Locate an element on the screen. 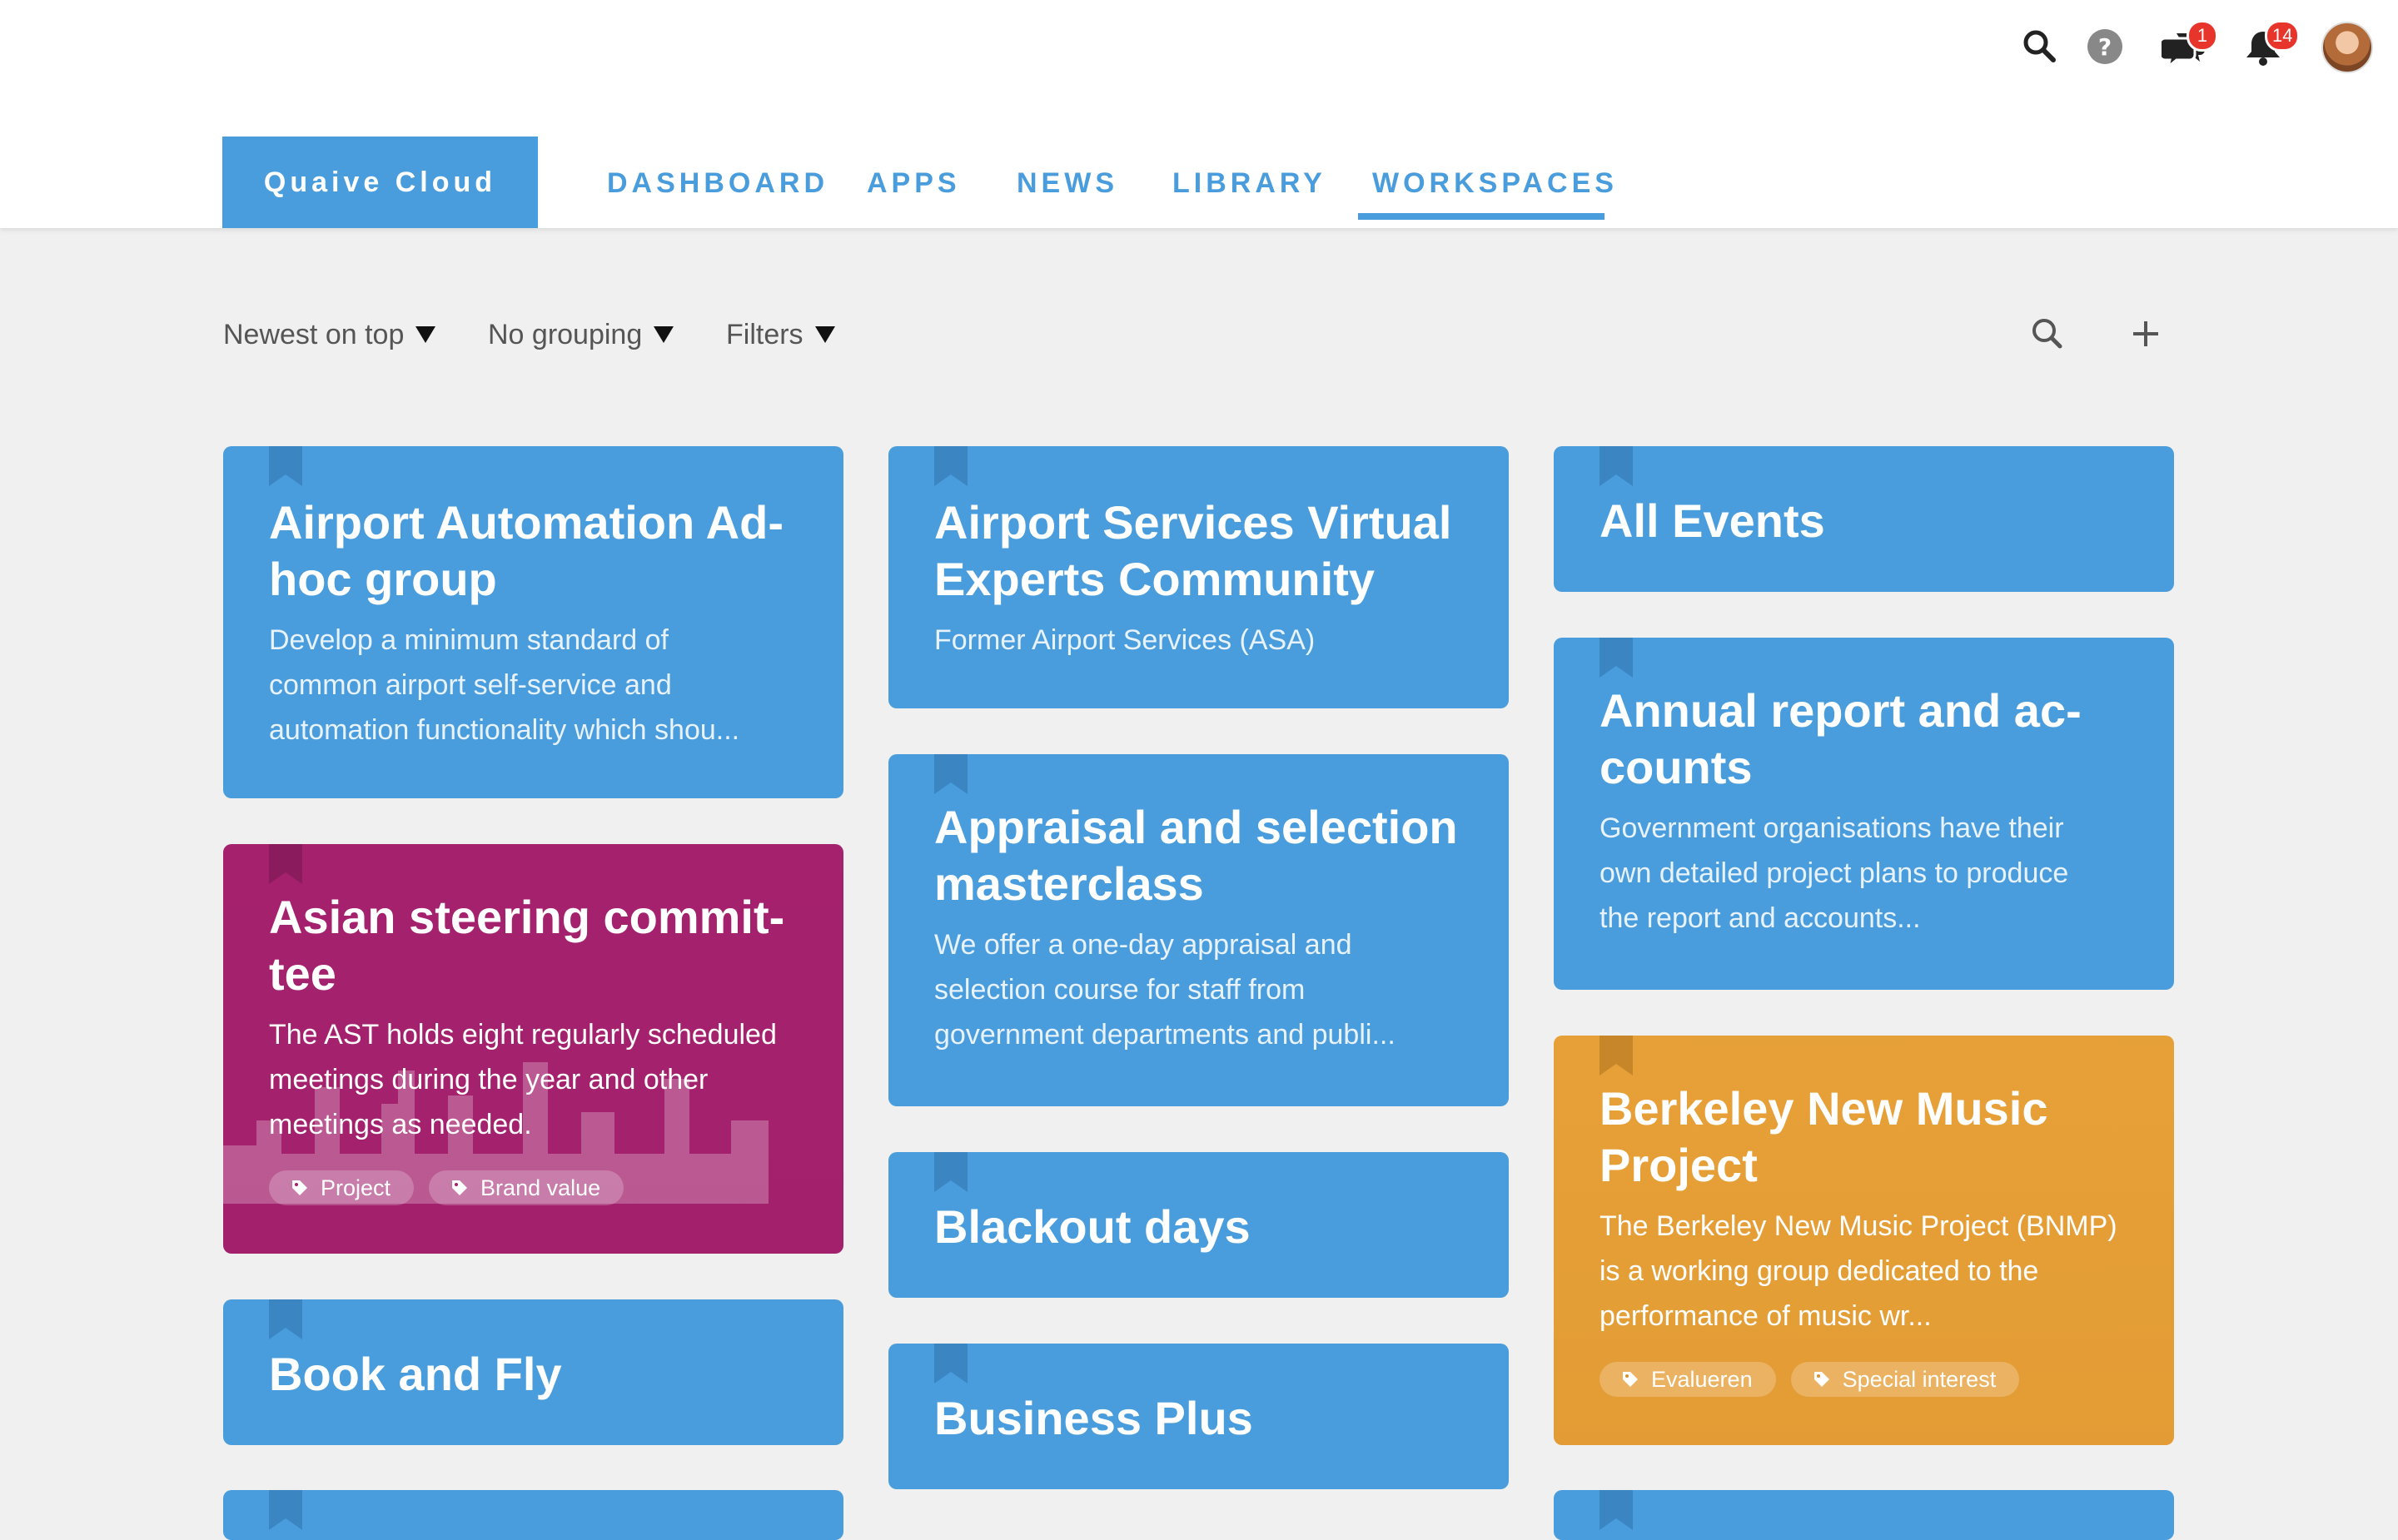  card-title: All Events is located at coordinates (1712, 520).